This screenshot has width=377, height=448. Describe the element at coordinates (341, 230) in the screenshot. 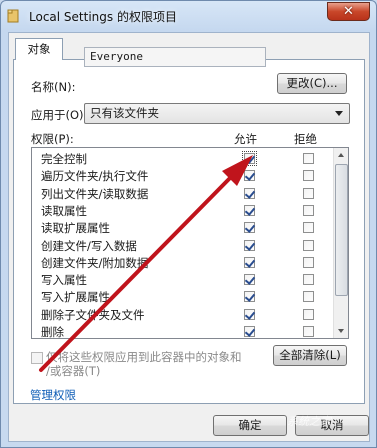

I see `scroll-thumb` at that location.